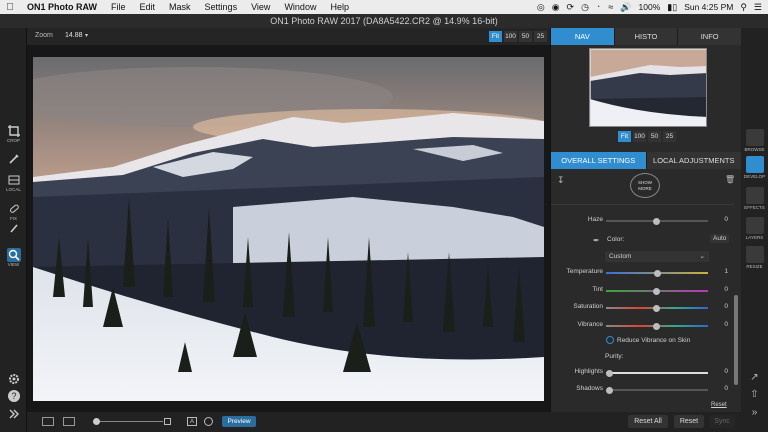 The width and height of the screenshot is (768, 432). What do you see at coordinates (192, 421) in the screenshot?
I see `text-overlay-icon: A` at bounding box center [192, 421].